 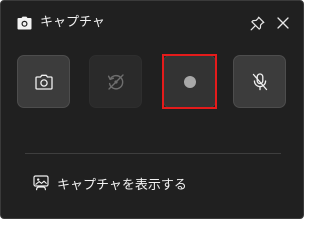 I want to click on record-dot-icon, so click(x=189, y=81).